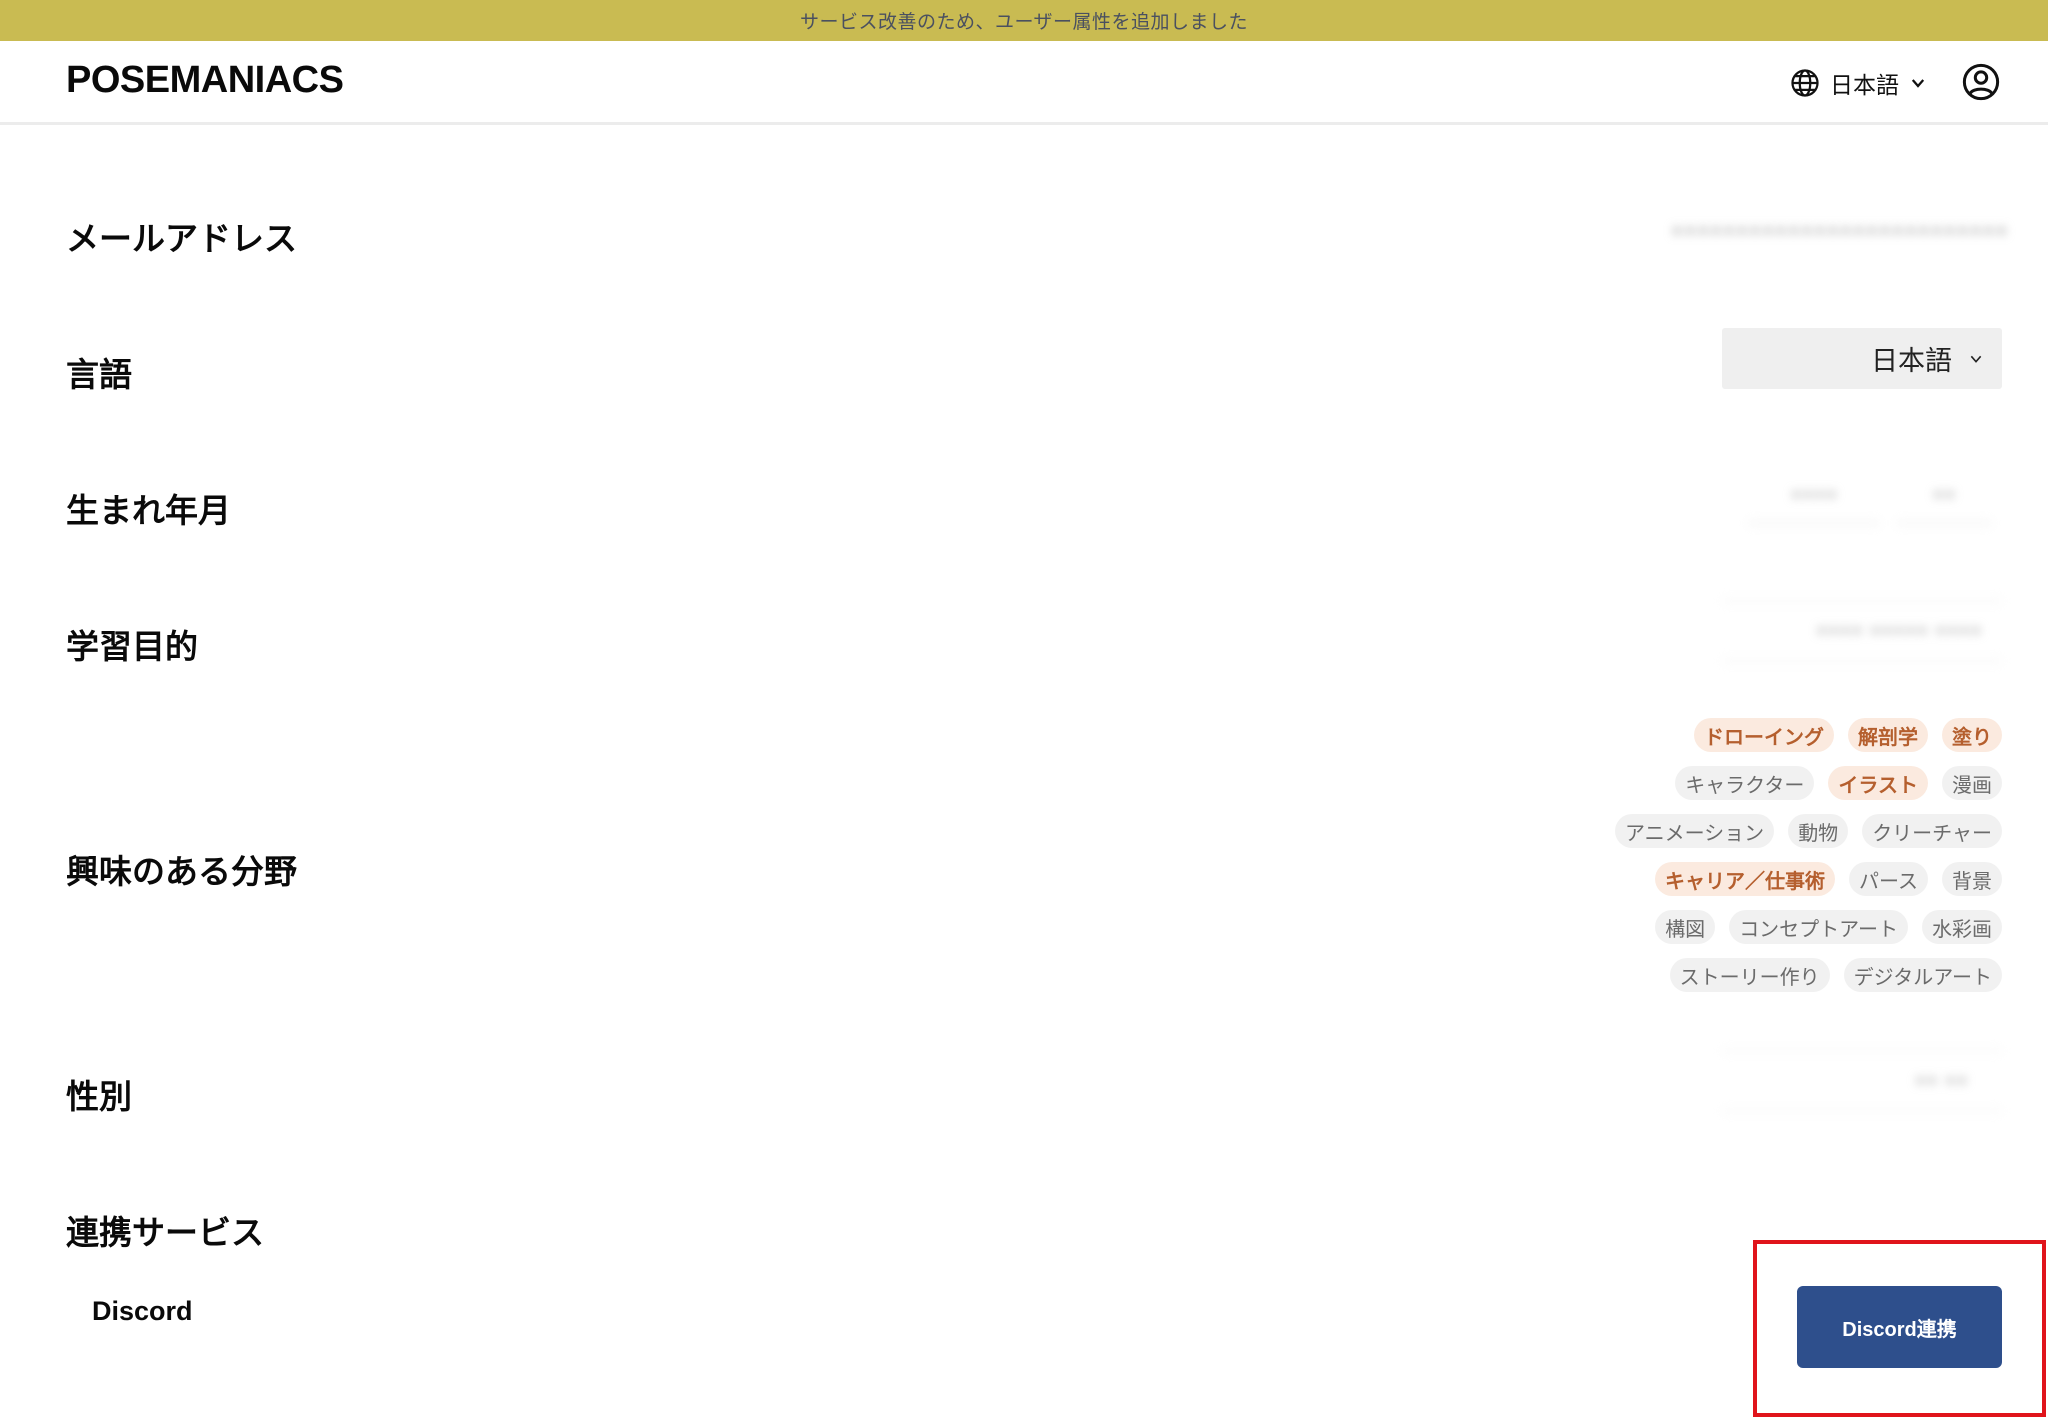  Describe the element at coordinates (1878, 783) in the screenshot. I see `interest-tag: イラスト` at that location.